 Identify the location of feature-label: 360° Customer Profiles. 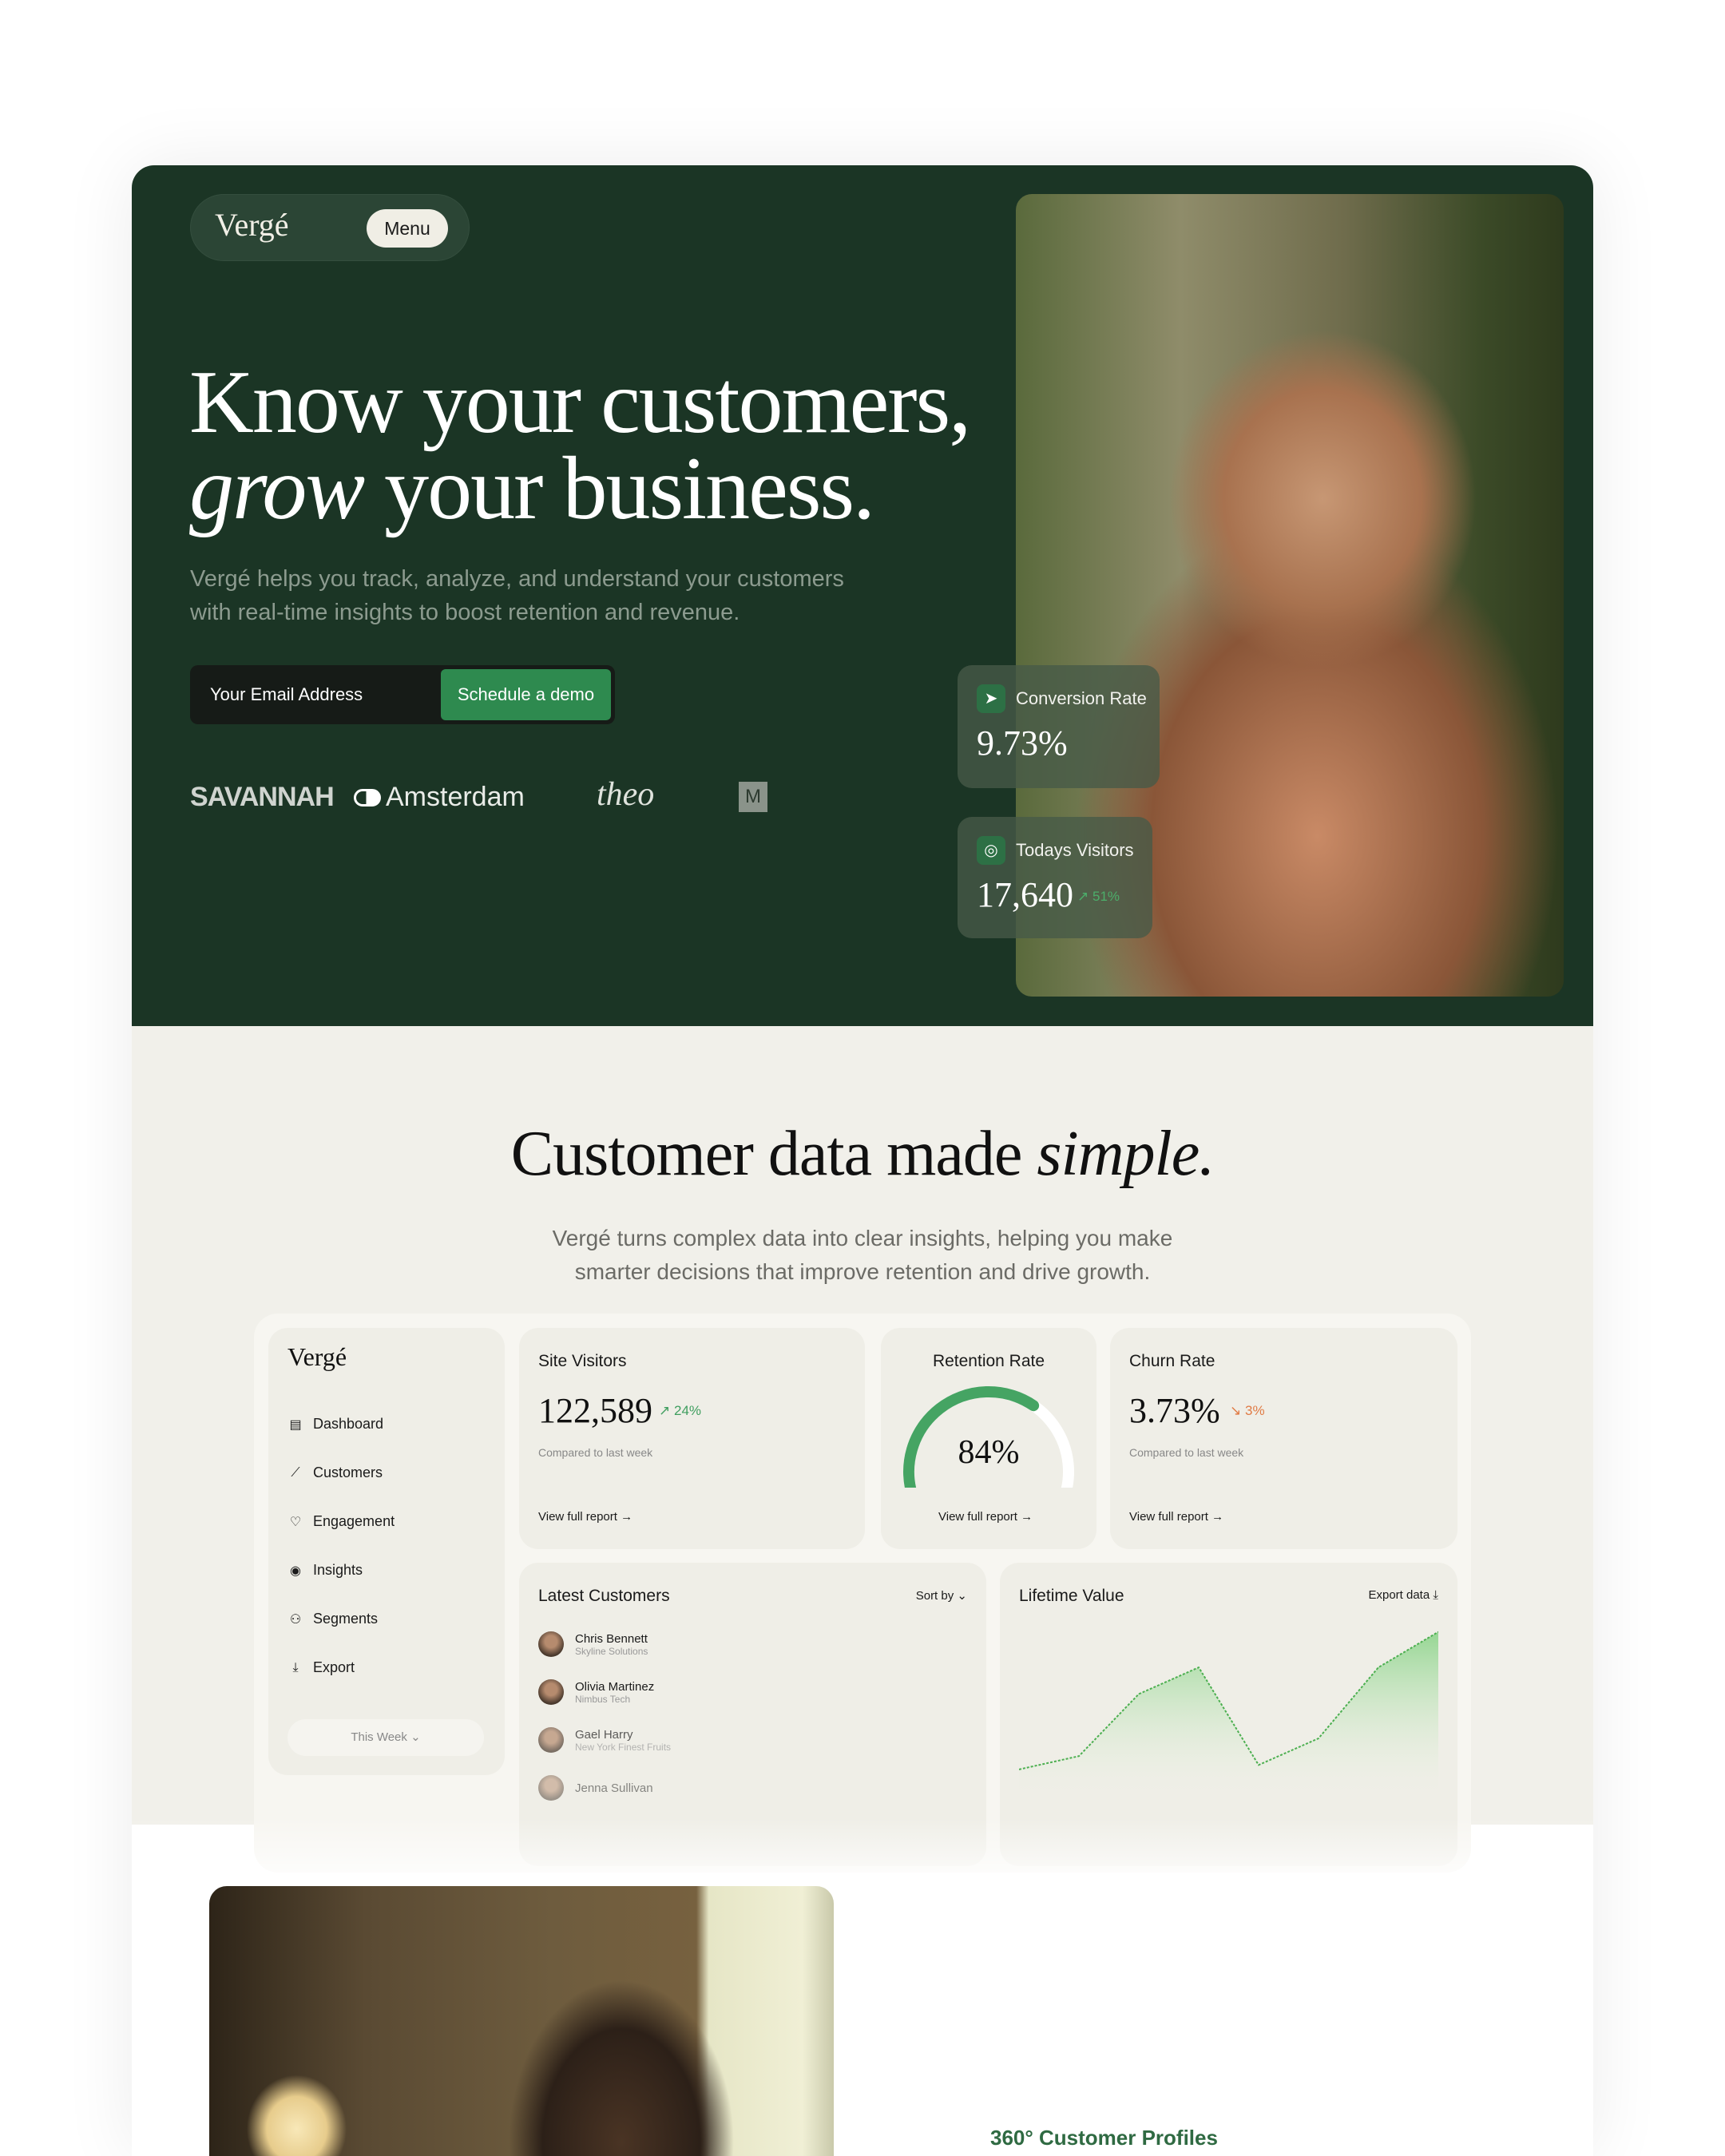
(1104, 2138).